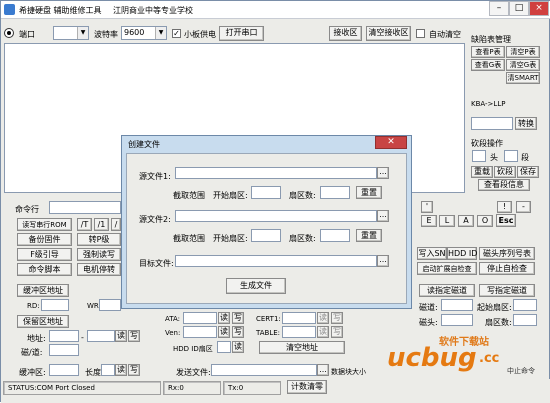  What do you see at coordinates (391, 142) in the screenshot?
I see `dialog-close-button: ✕` at bounding box center [391, 142].